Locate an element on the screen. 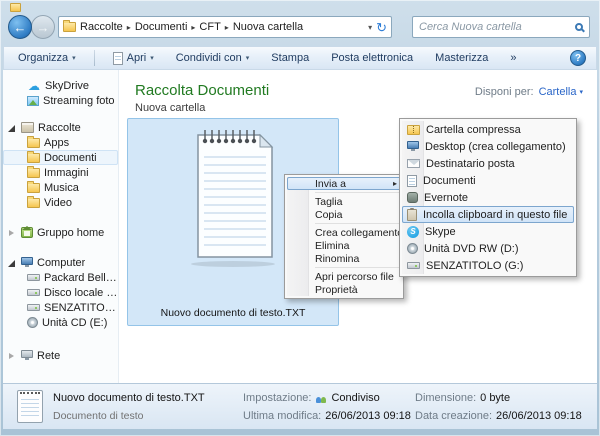 Image resolution: width=600 pixels, height=436 pixels. sidebar-item-video: Video is located at coordinates (60, 202).